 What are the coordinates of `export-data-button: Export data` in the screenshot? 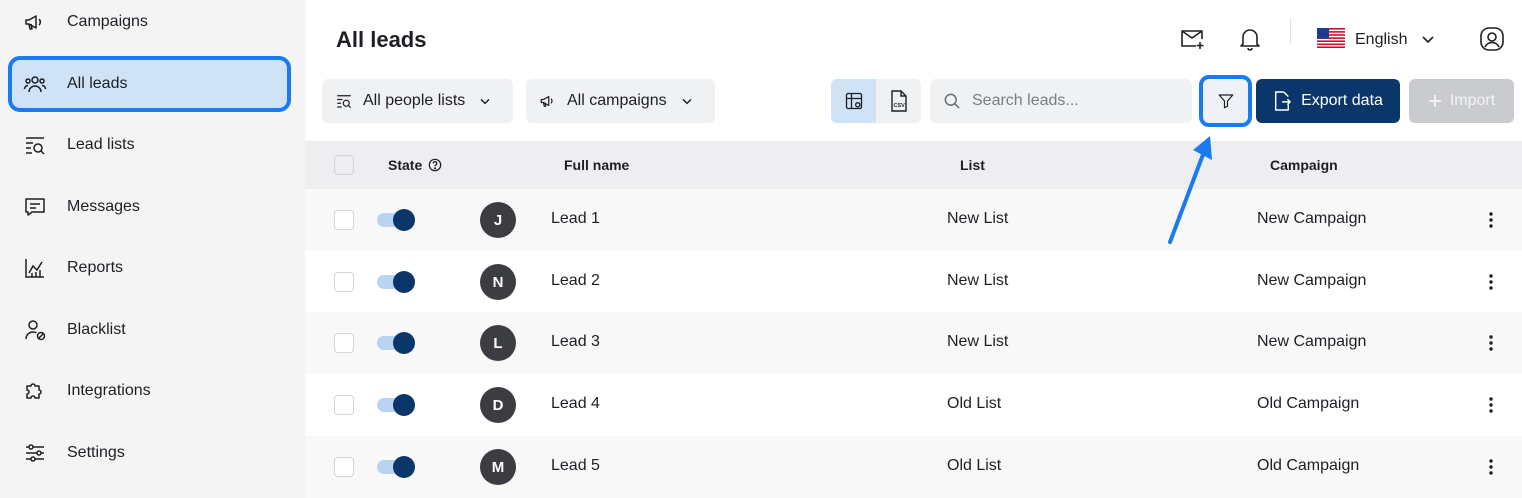 It's located at (1328, 101).